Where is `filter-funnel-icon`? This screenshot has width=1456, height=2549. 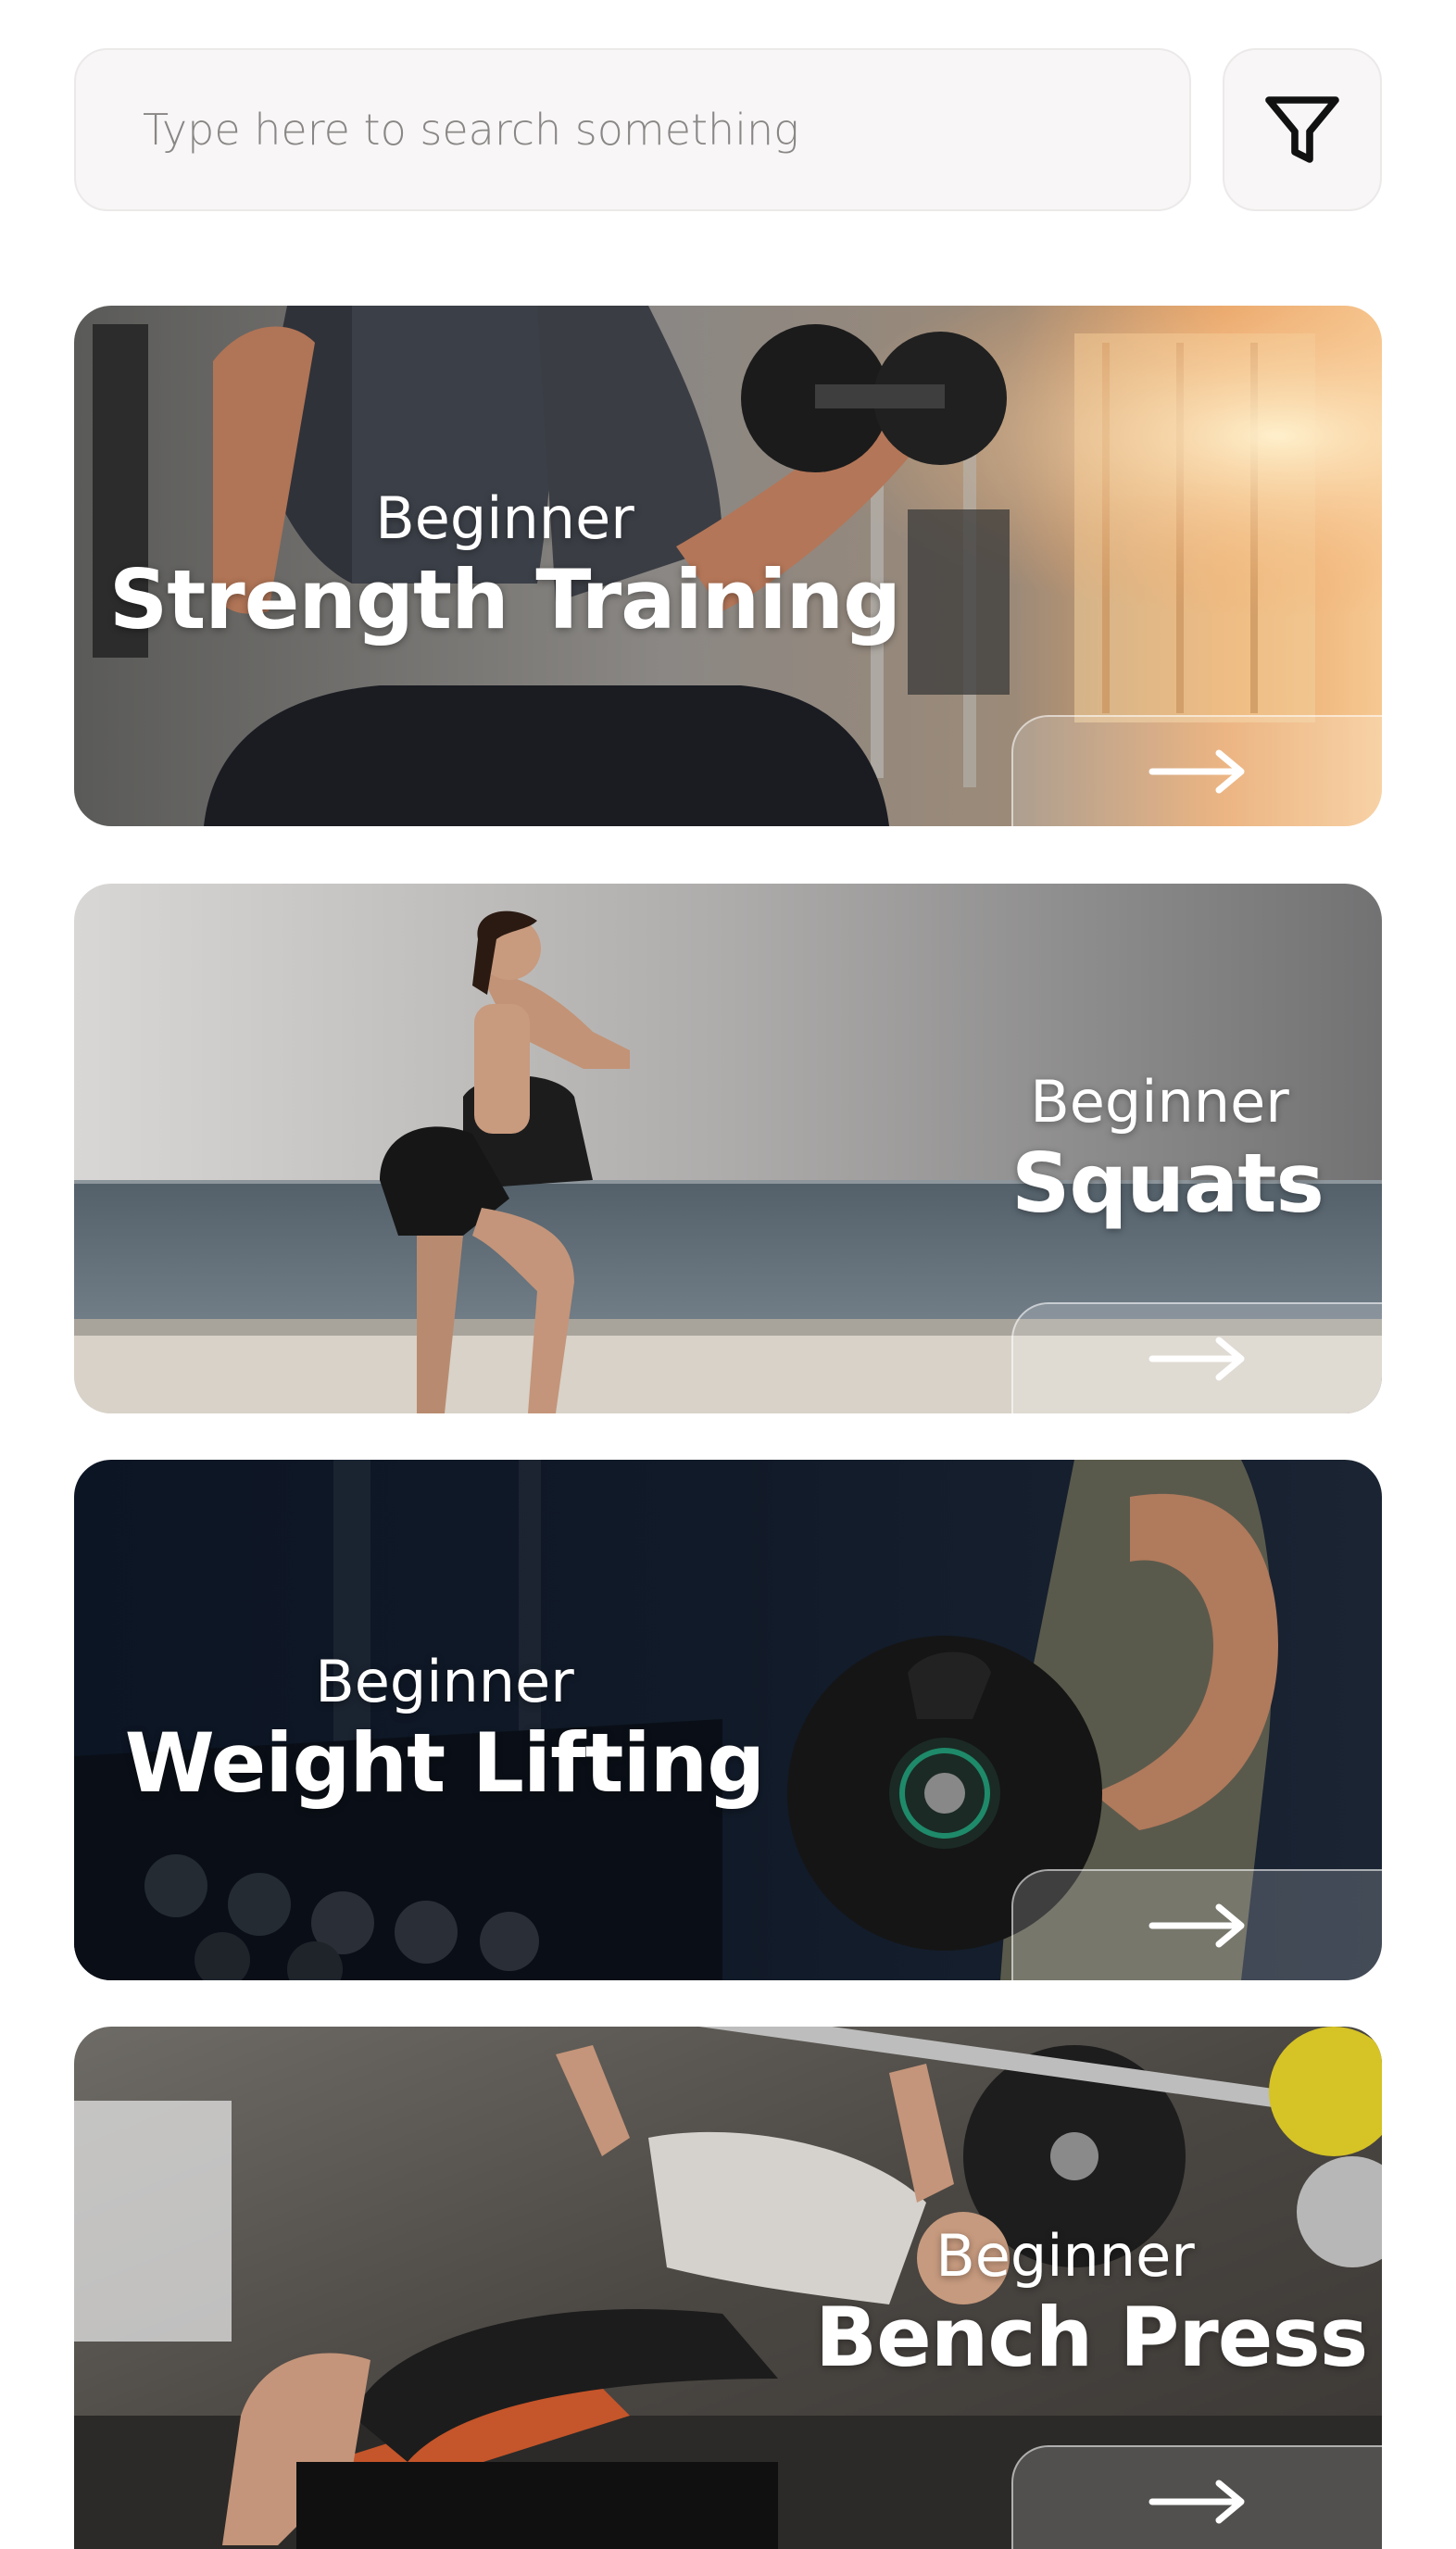
filter-funnel-icon is located at coordinates (1302, 129).